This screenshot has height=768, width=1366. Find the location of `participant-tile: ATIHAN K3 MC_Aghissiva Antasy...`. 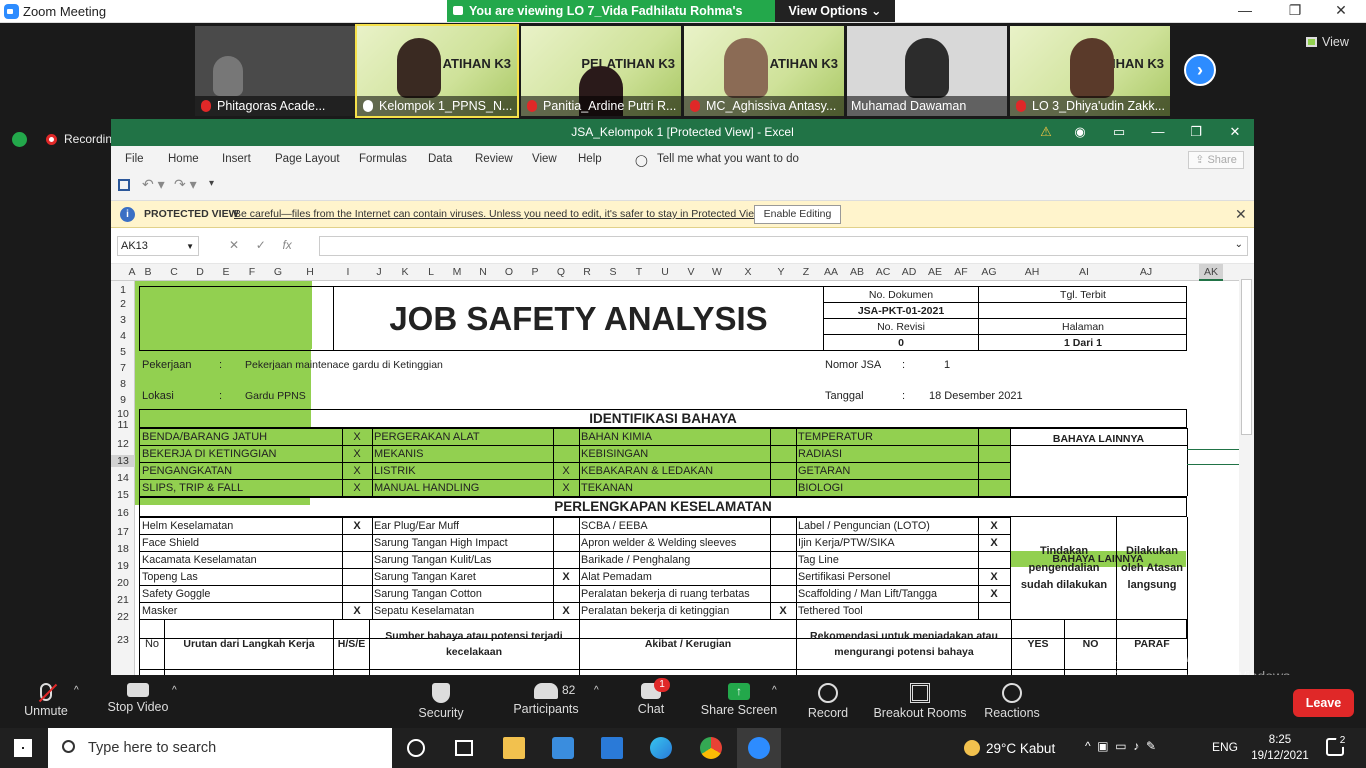

participant-tile: ATIHAN K3 MC_Aghissiva Antasy... is located at coordinates (764, 71).